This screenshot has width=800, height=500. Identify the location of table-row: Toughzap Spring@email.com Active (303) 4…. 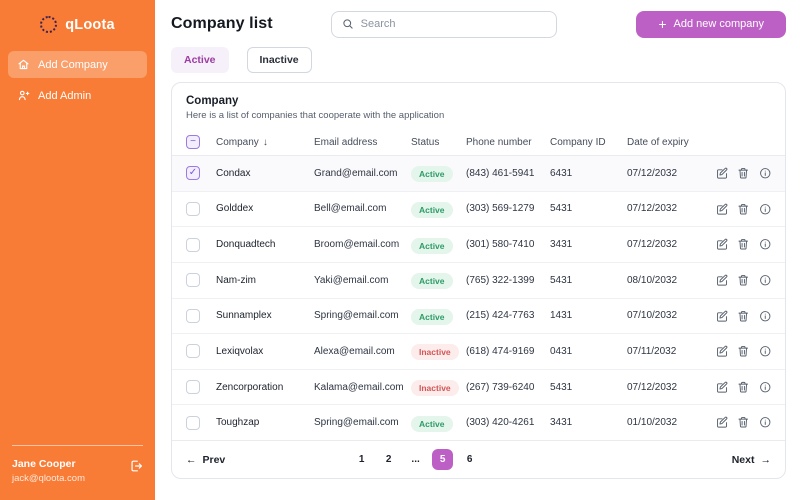
(478, 422).